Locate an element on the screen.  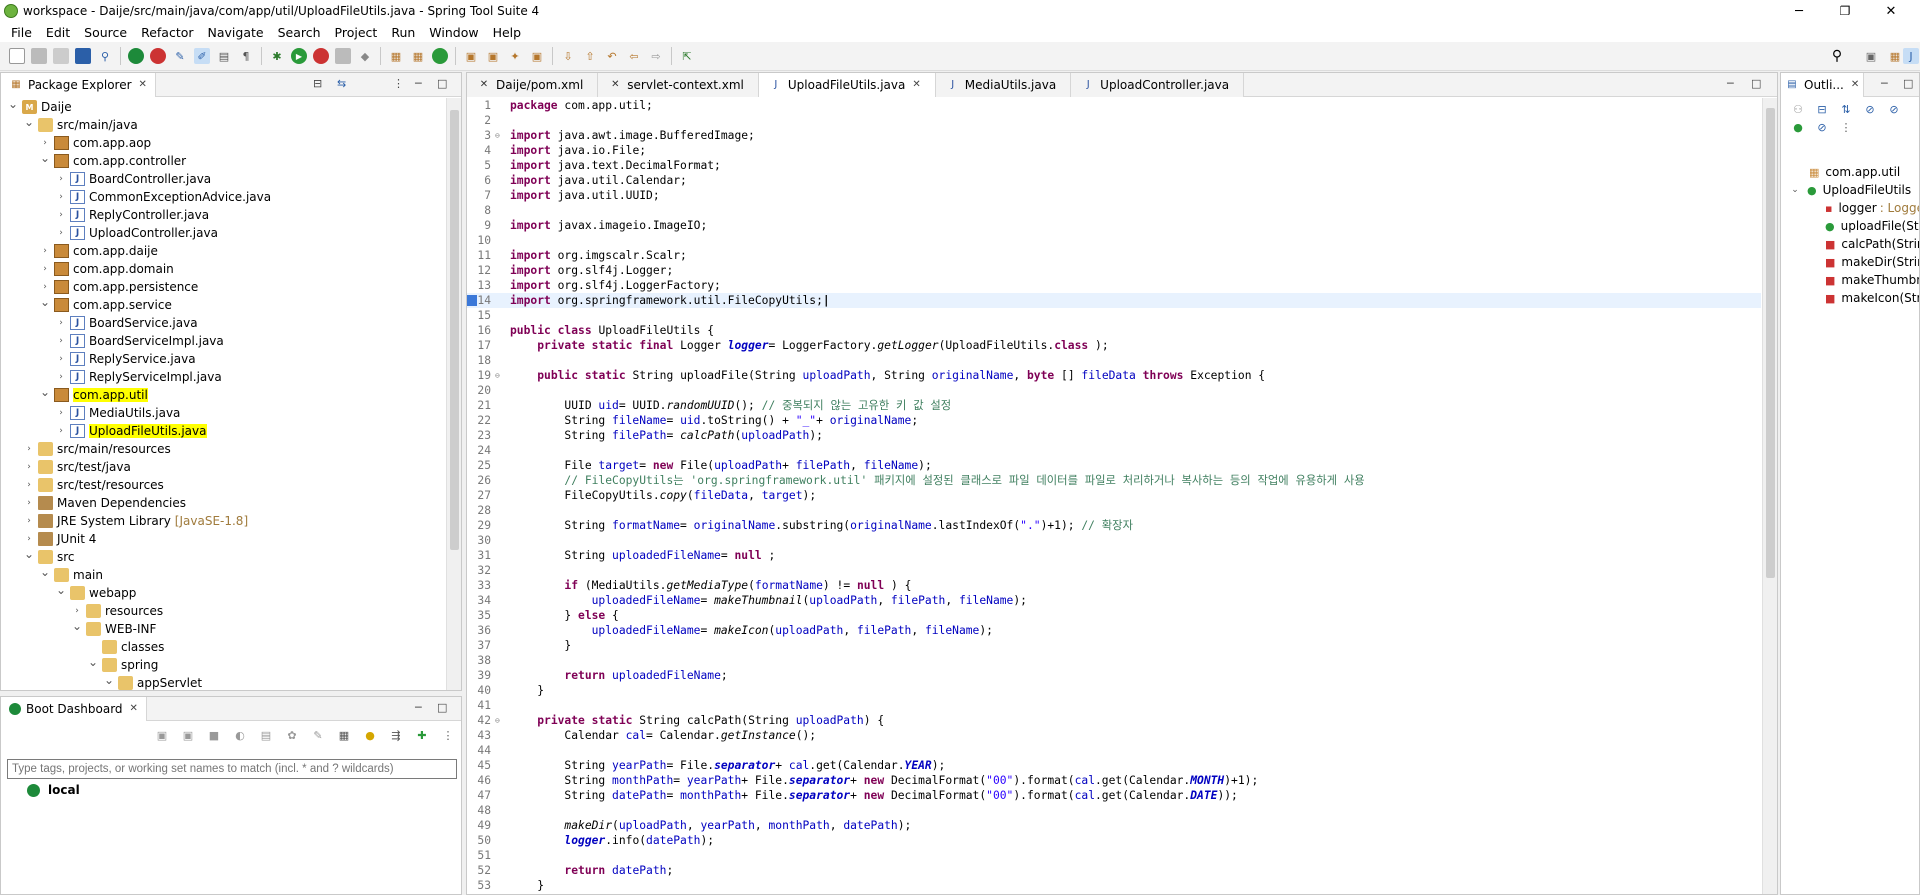
tree-item: classes is located at coordinates (223, 647).